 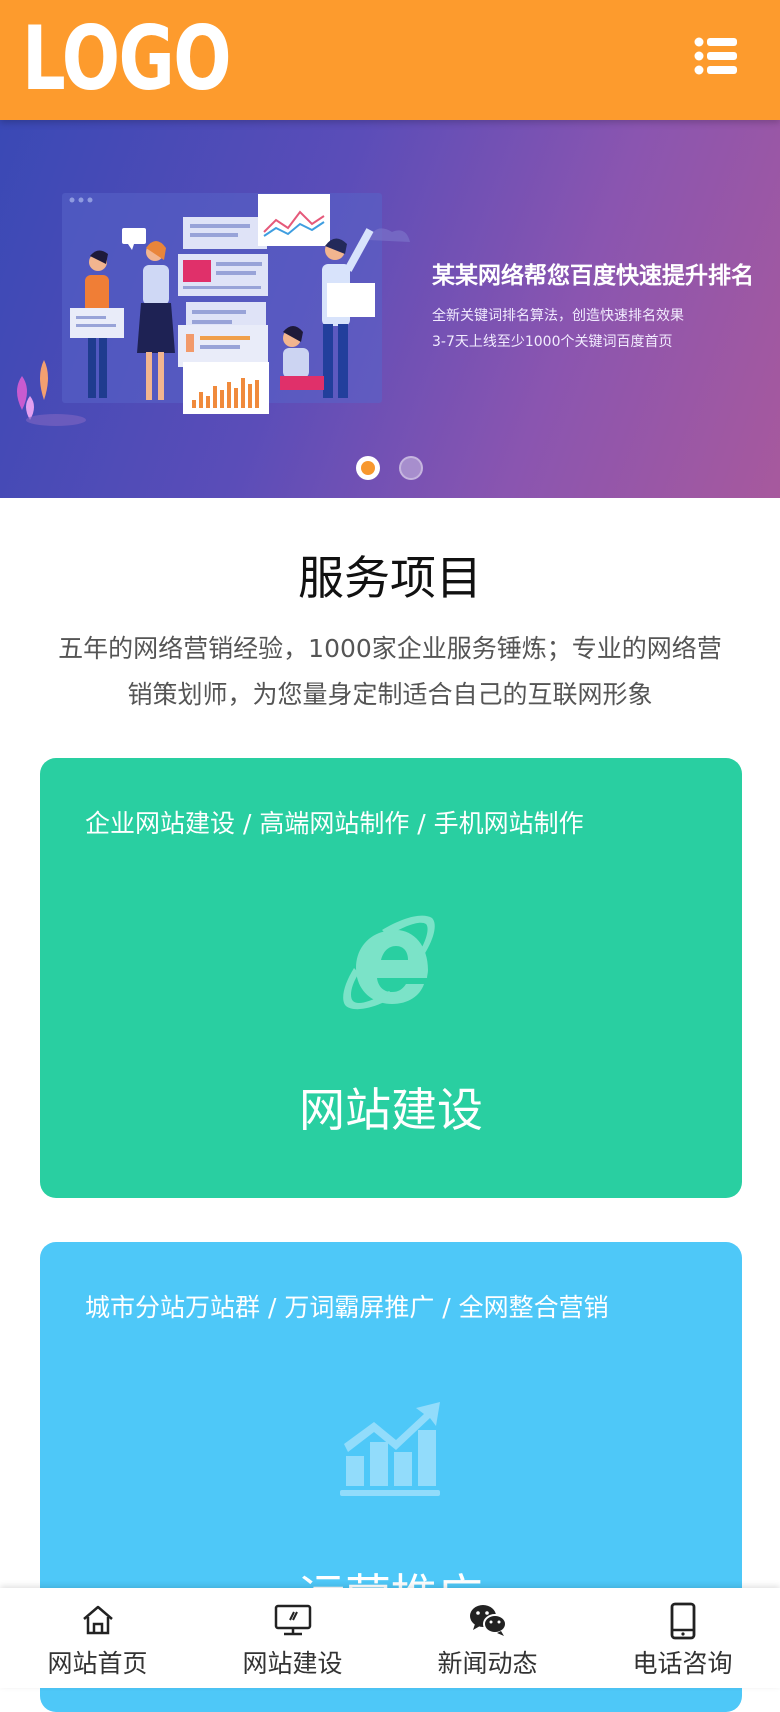 I want to click on bottom-navigation: 网站首页 网站建设 新闻动态 电话咨询, so click(x=390, y=1638).